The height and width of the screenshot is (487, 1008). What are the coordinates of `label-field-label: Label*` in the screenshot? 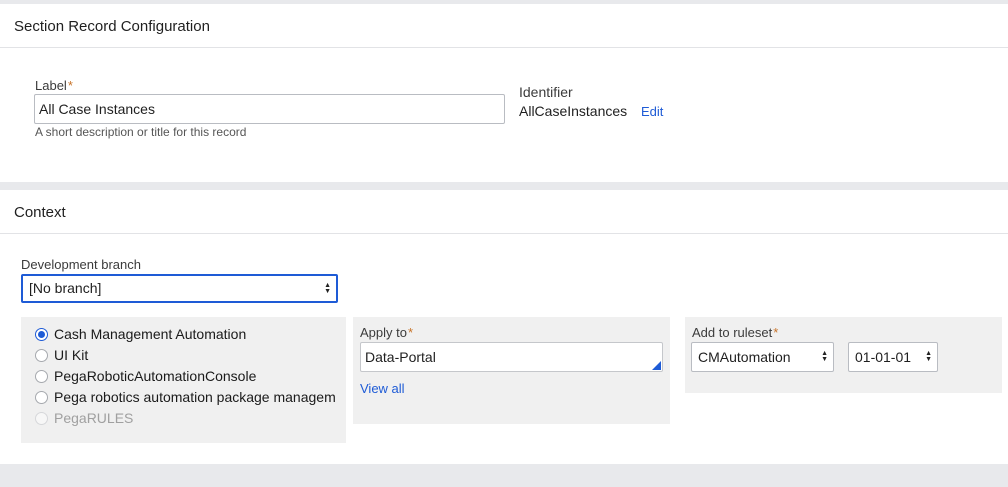 It's located at (54, 85).